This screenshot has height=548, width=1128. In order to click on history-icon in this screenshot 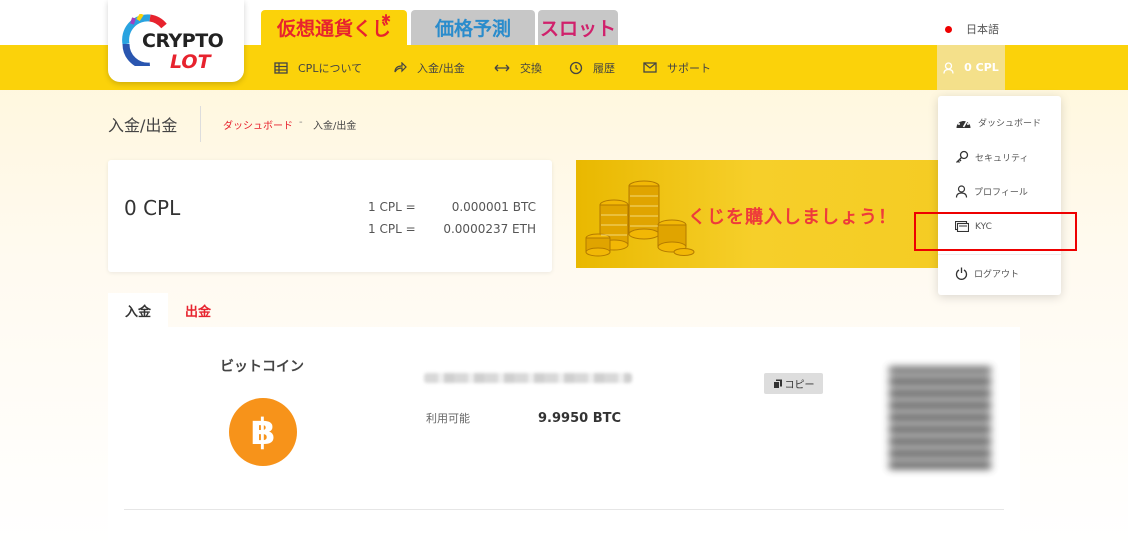, I will do `click(576, 67)`.